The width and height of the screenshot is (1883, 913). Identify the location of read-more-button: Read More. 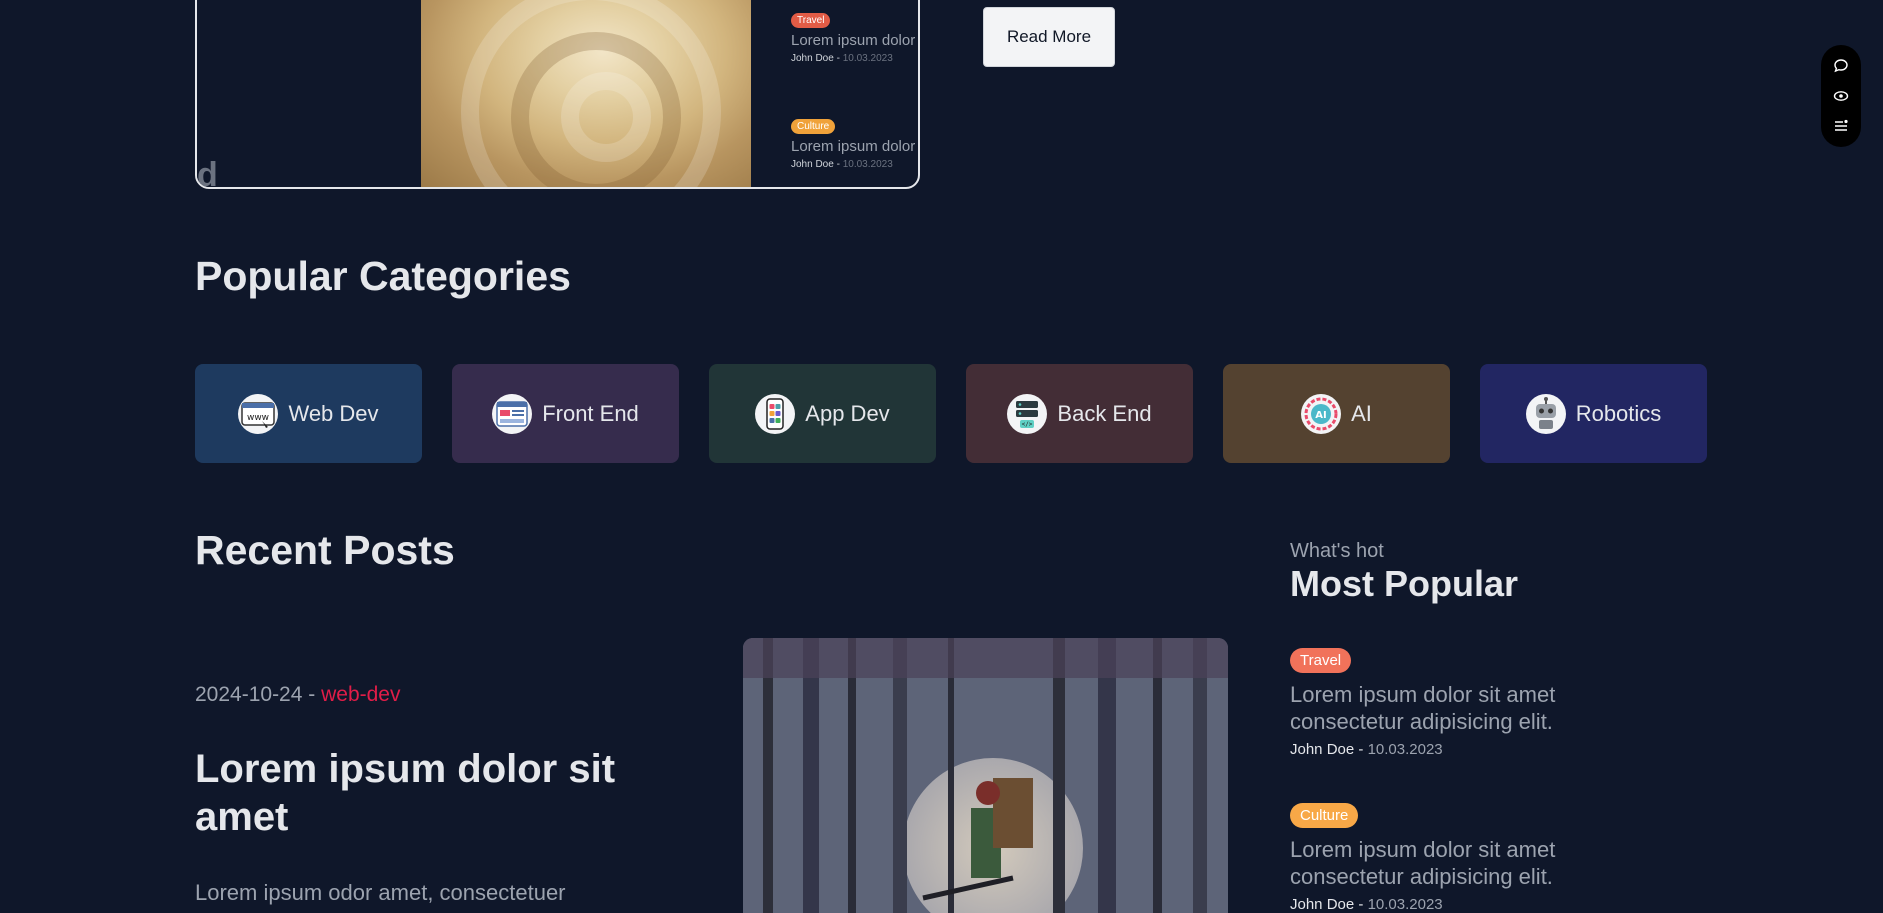
(1049, 37).